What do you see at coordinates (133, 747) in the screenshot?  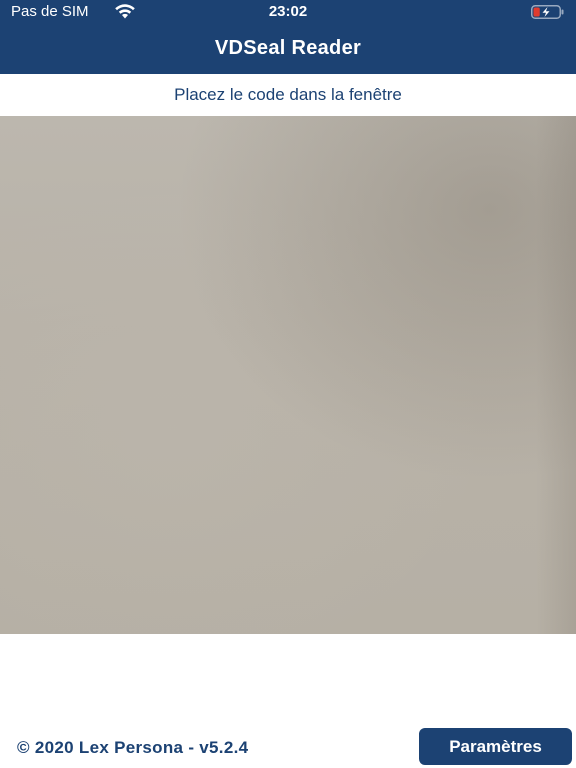 I see `copyright-version-label: © 2020 Lex Persona - v5.2.4` at bounding box center [133, 747].